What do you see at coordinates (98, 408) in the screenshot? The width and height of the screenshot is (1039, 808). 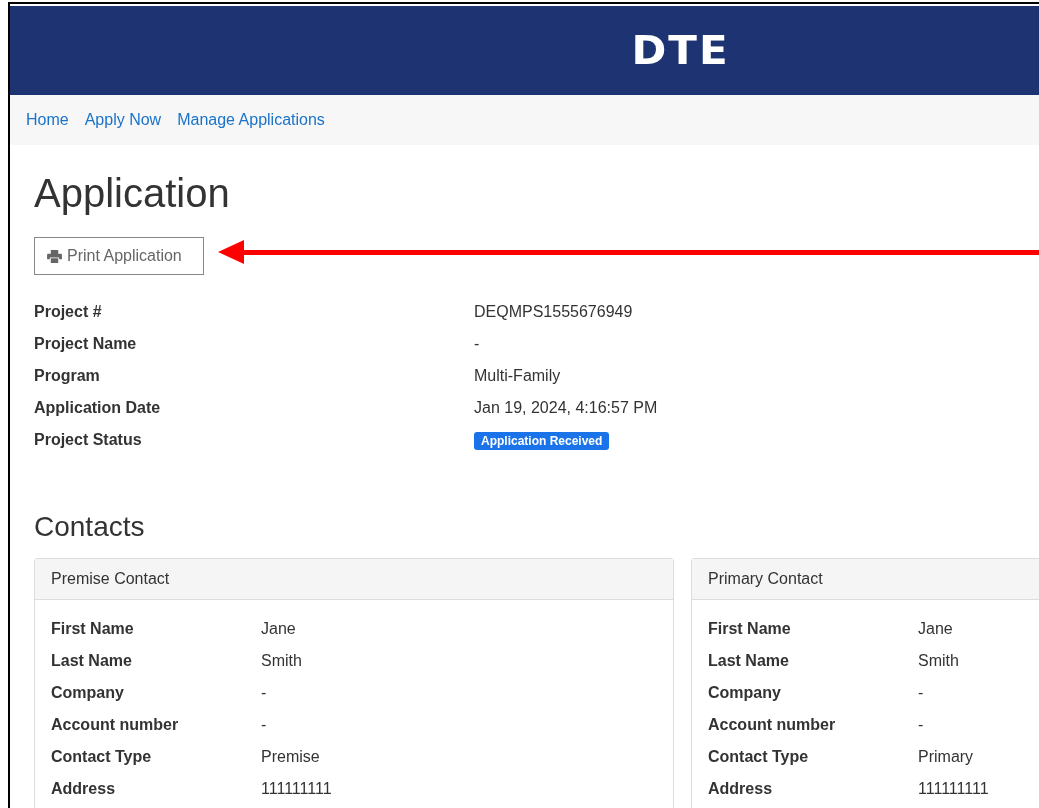 I see `field-label: Application Date` at bounding box center [98, 408].